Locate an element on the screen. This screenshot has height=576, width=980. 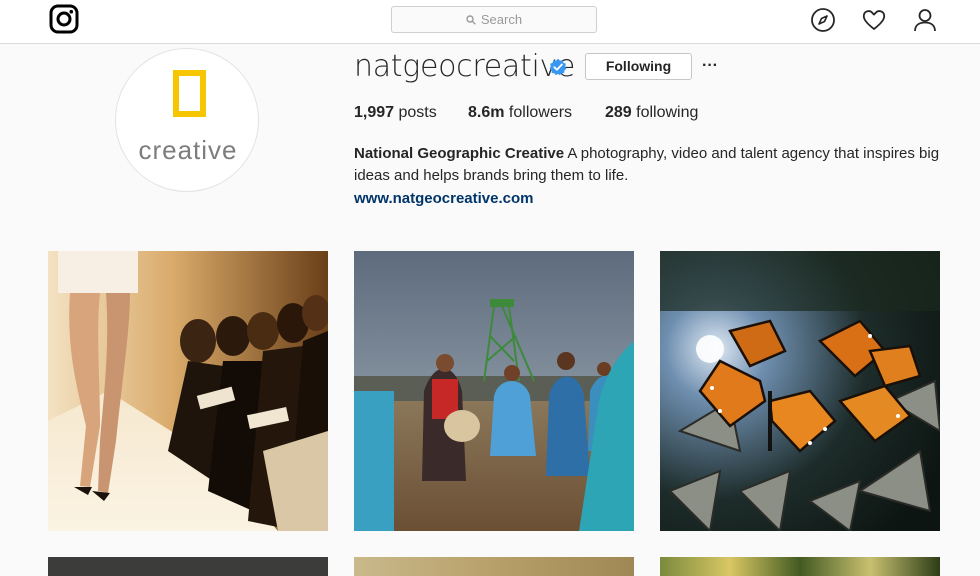
profile-username: natgeocreative is located at coordinates (465, 66).